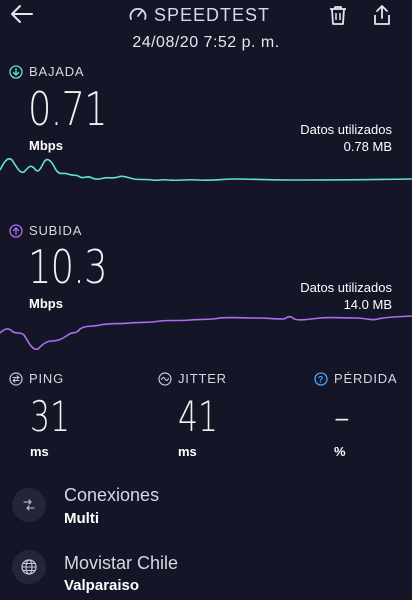 This screenshot has width=412, height=600. What do you see at coordinates (202, 378) in the screenshot?
I see `jitter-label: JITTER` at bounding box center [202, 378].